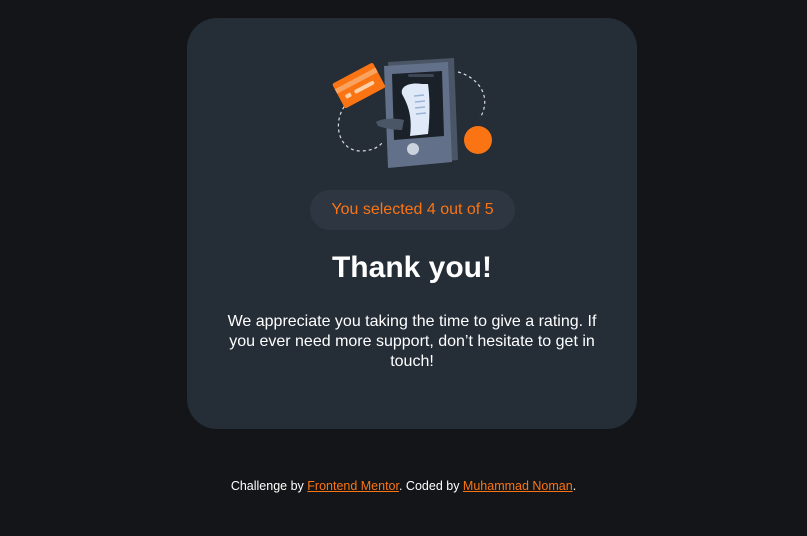  Describe the element at coordinates (269, 486) in the screenshot. I see `attribution-prefix: Challenge by` at that location.